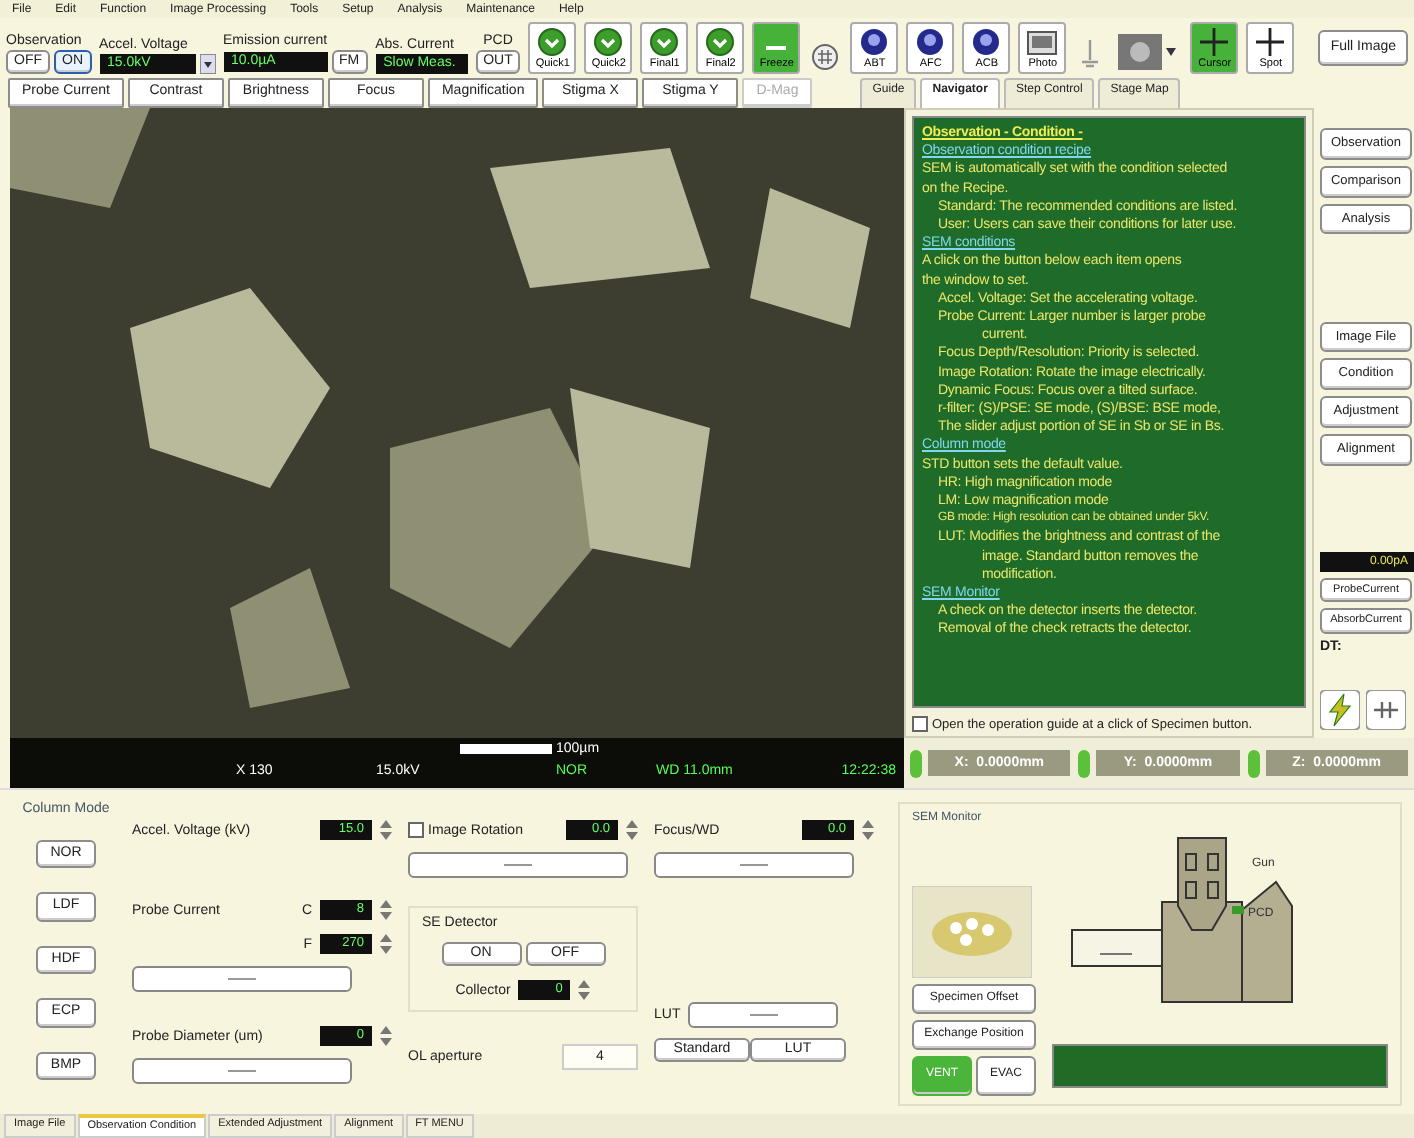 This screenshot has width=1414, height=1138. Describe the element at coordinates (1090, 54) in the screenshot. I see `pin-icon` at that location.